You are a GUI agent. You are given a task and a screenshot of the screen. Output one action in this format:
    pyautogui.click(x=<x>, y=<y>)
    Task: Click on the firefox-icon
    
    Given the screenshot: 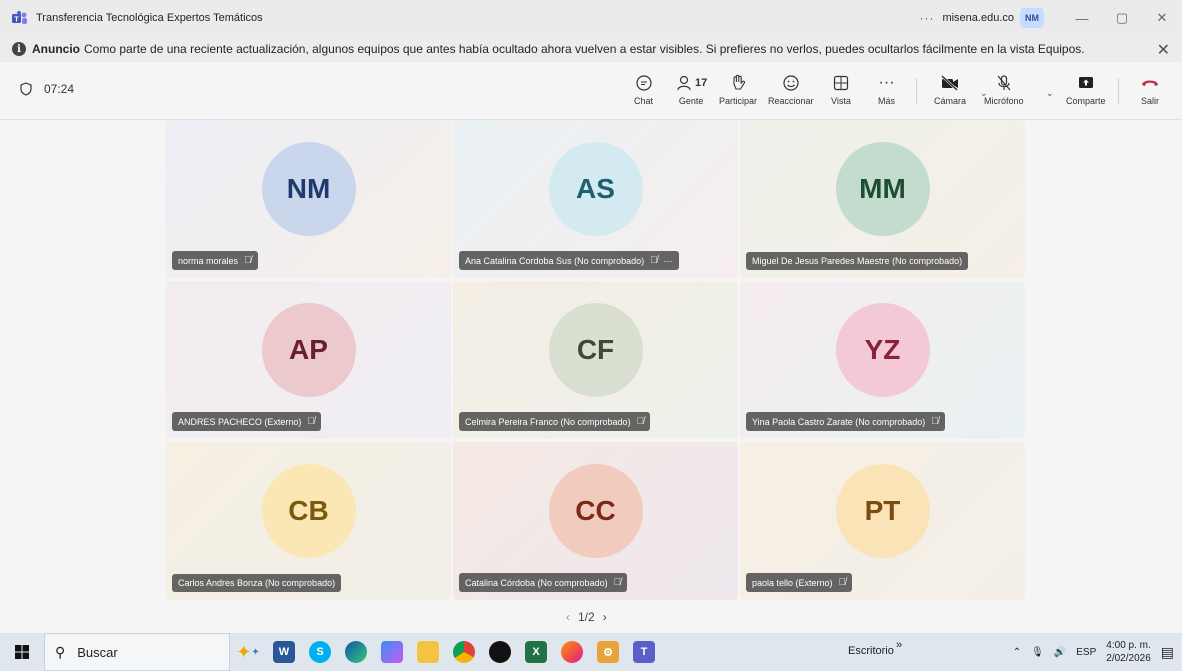 What is the action you would take?
    pyautogui.click(x=572, y=652)
    